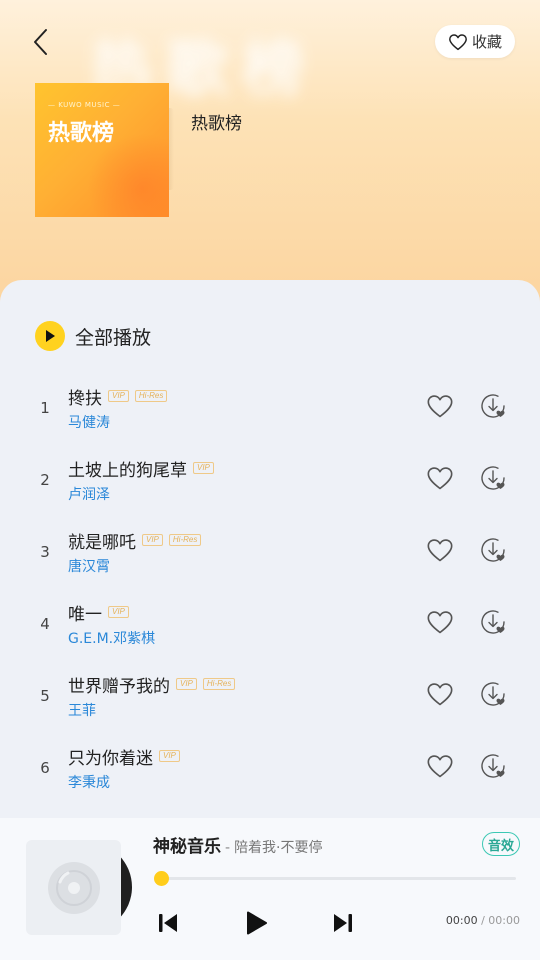 The width and height of the screenshot is (540, 960). Describe the element at coordinates (85, 398) in the screenshot. I see `song-title: 搀扶` at that location.